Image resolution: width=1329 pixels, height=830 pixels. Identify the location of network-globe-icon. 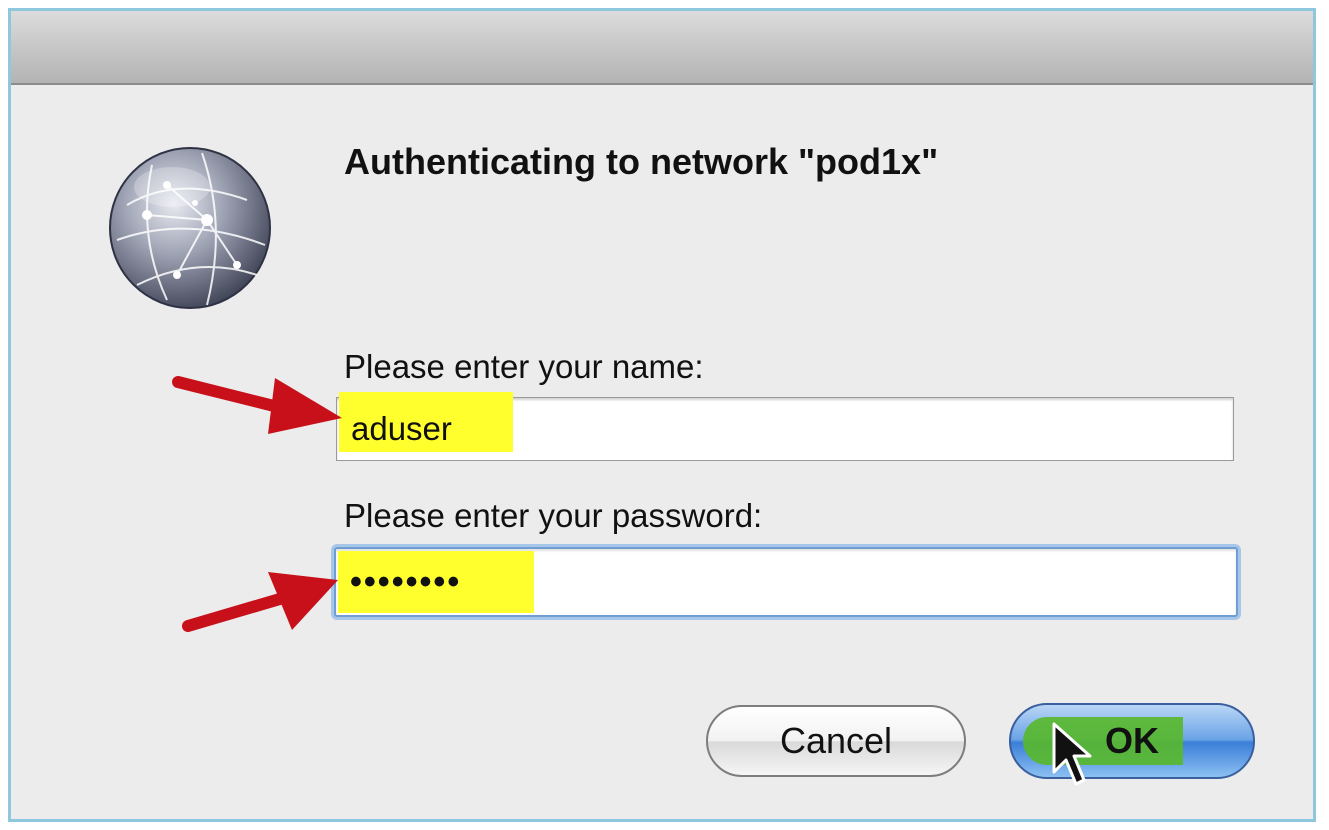
(190, 228).